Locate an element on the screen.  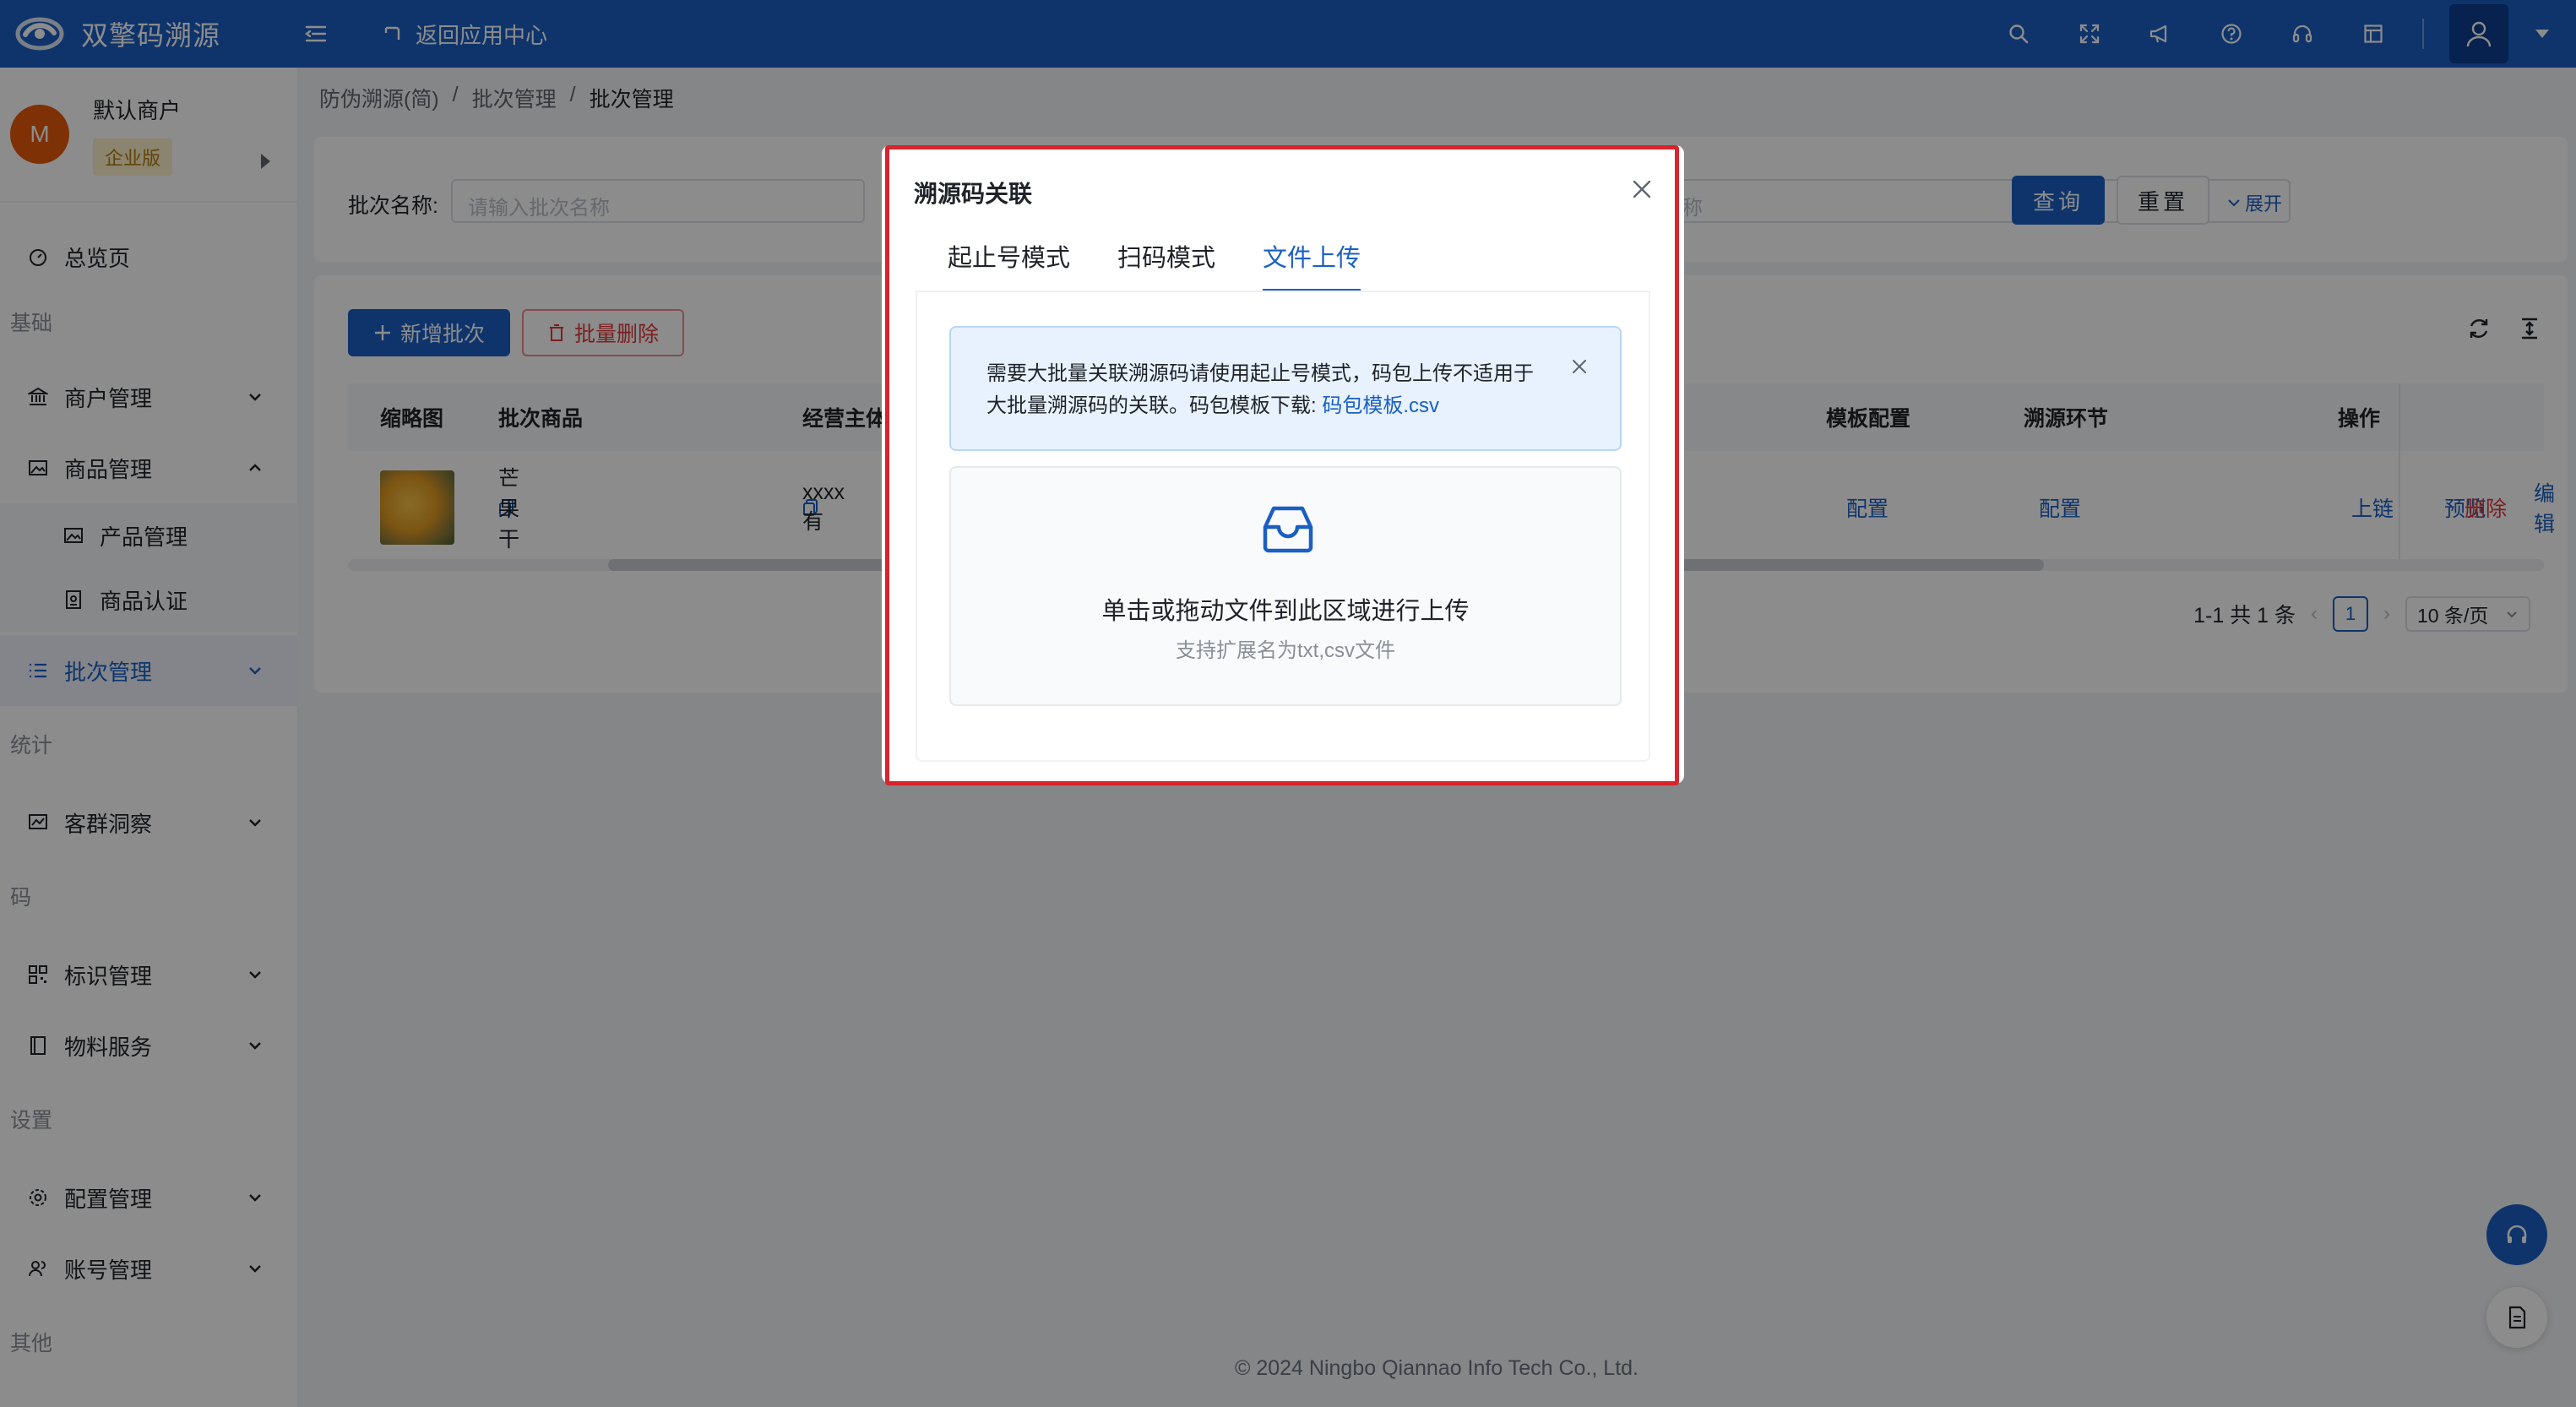
template-download-link: 码包模板.csv is located at coordinates (1380, 405).